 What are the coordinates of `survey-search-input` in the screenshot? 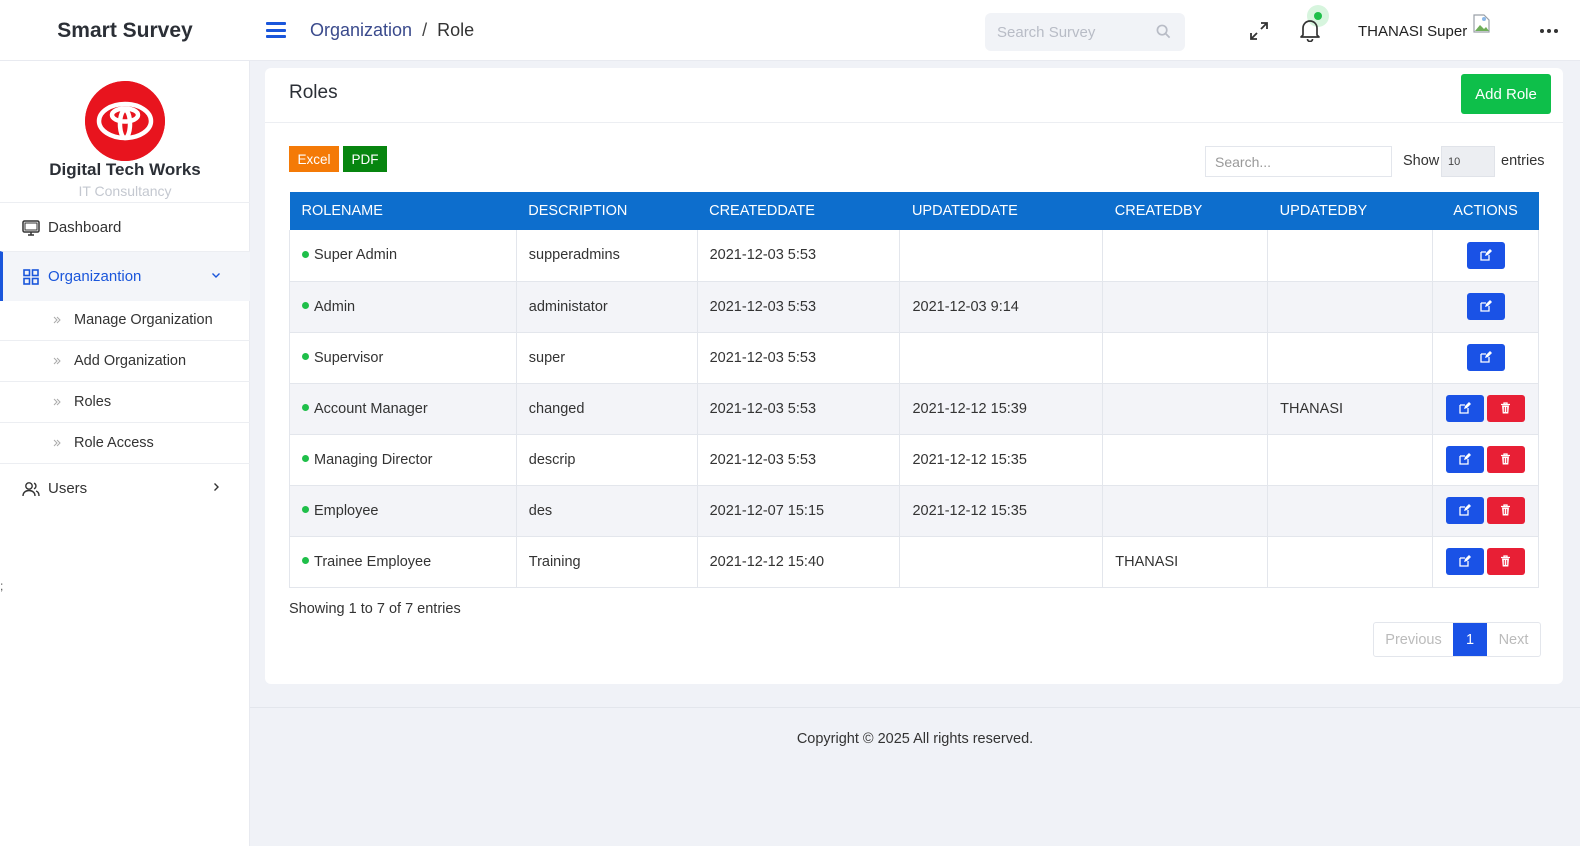 It's located at (1072, 32).